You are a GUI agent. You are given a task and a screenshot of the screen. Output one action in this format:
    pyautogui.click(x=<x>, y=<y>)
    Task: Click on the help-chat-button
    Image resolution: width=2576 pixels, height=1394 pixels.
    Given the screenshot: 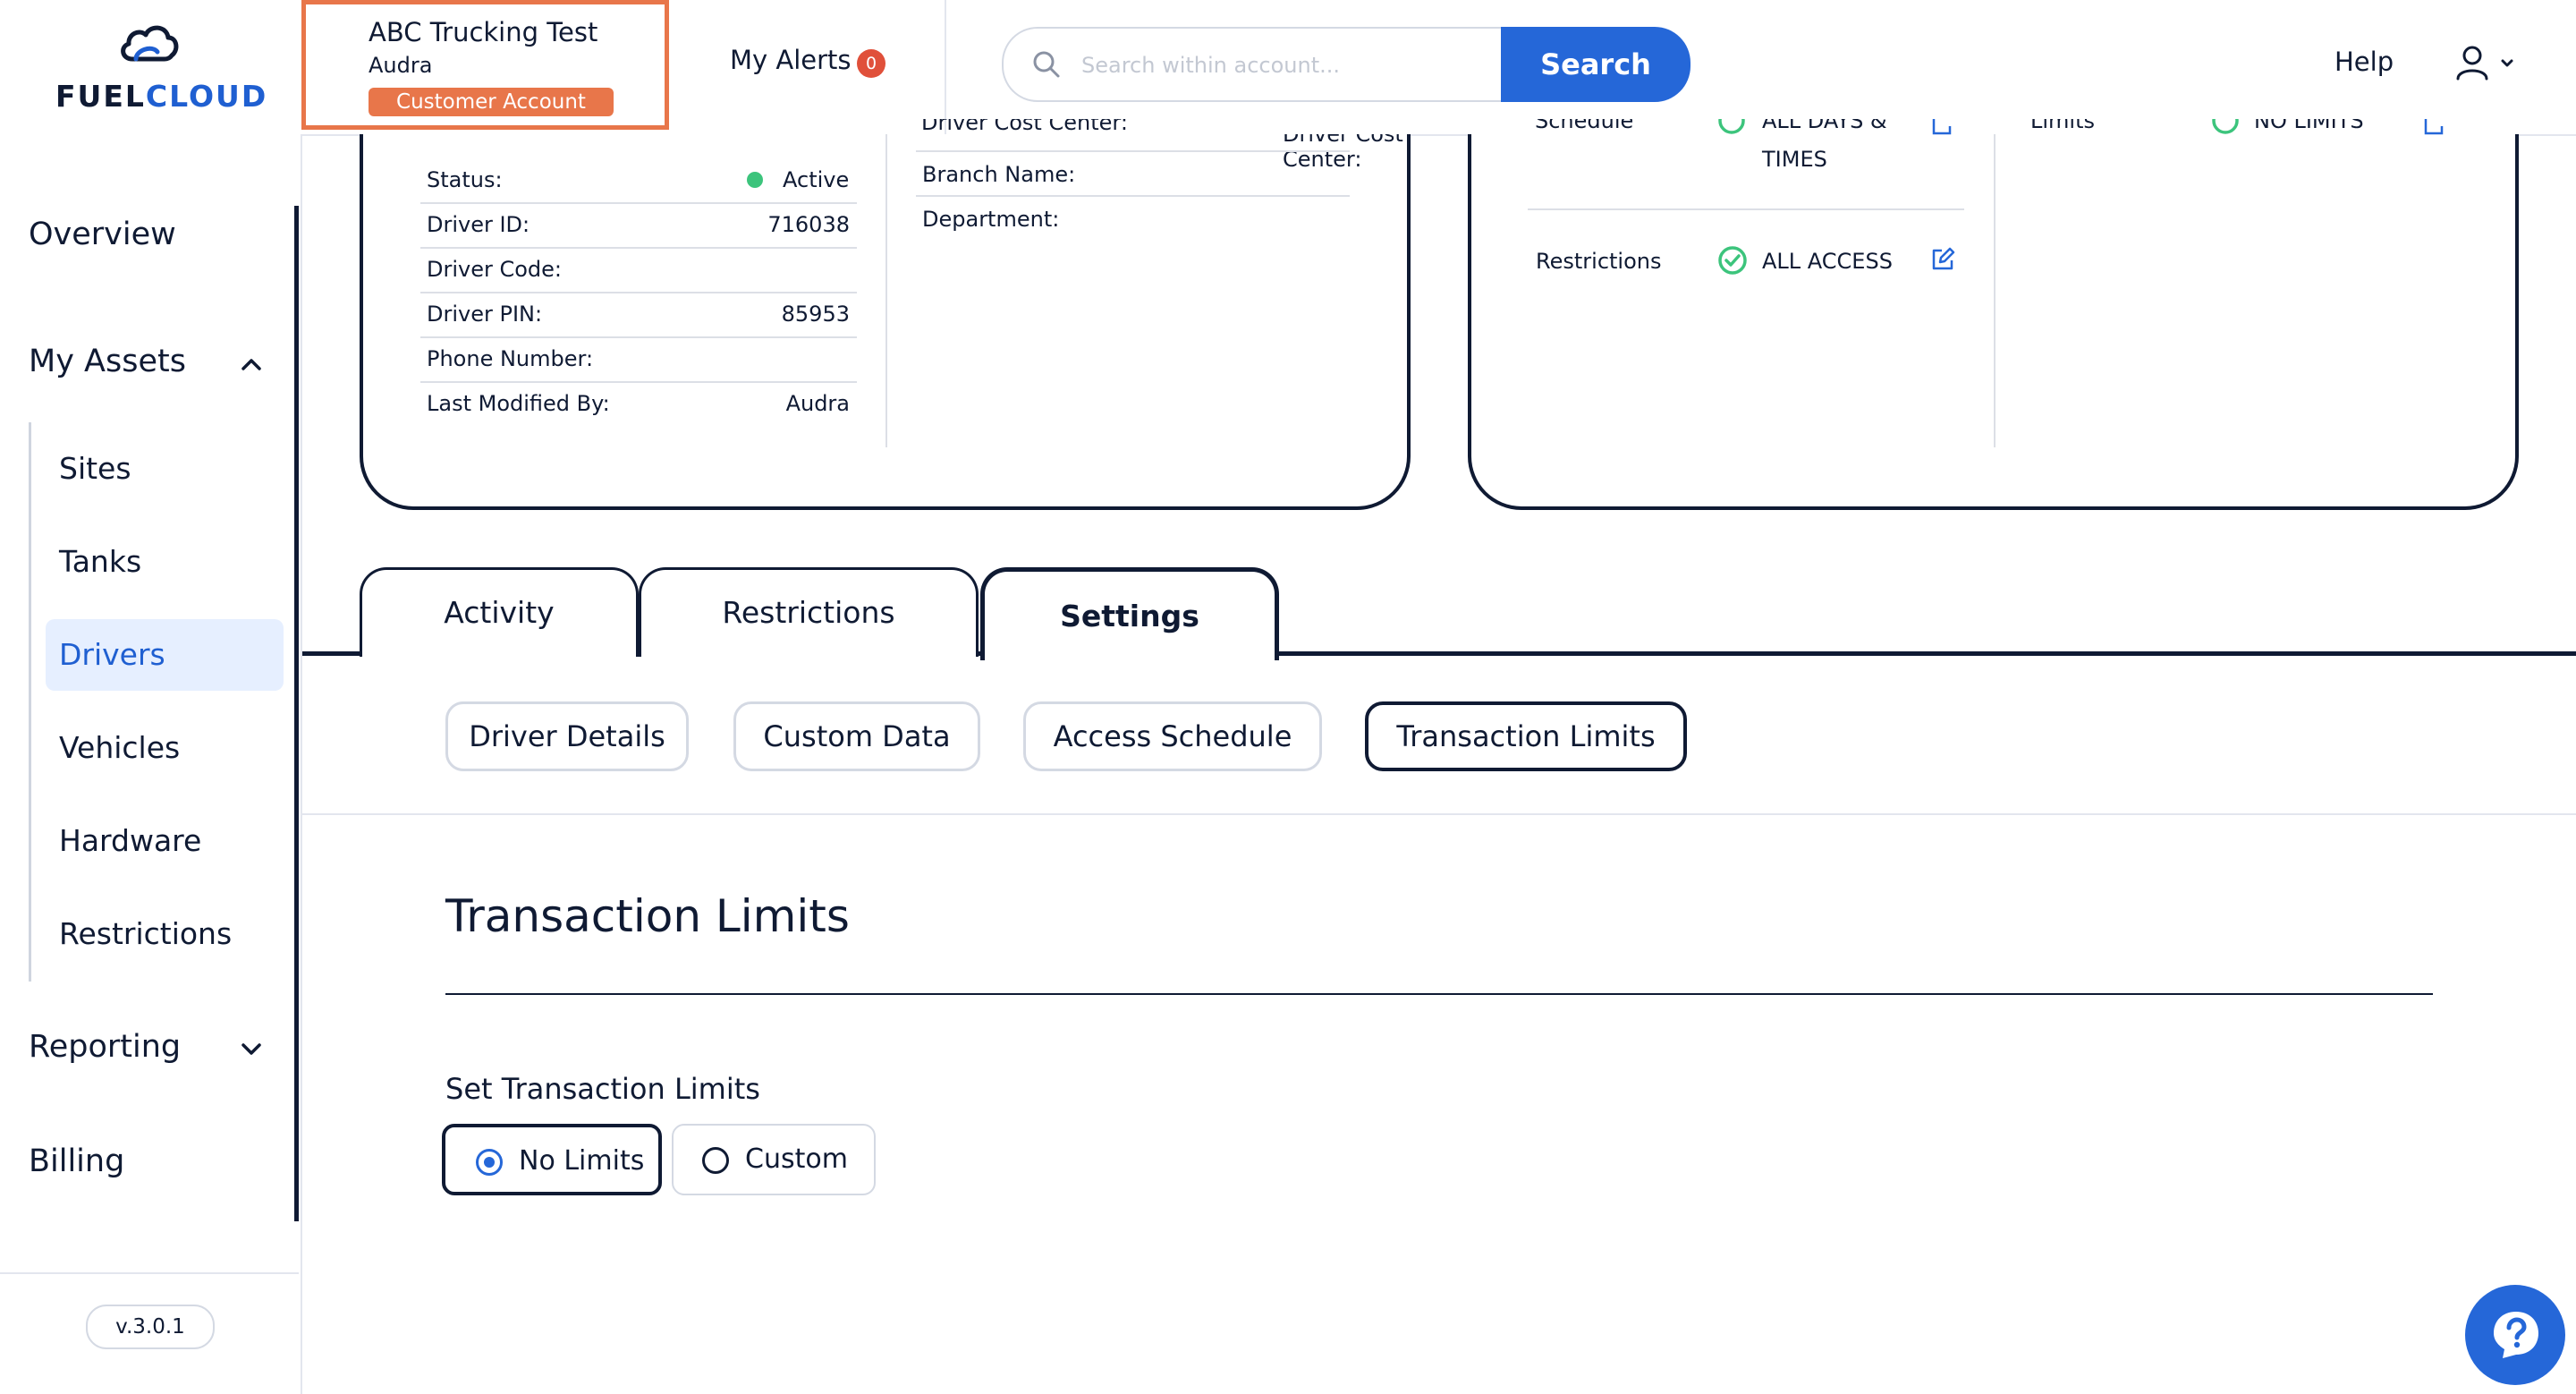 What is the action you would take?
    pyautogui.click(x=2515, y=1335)
    